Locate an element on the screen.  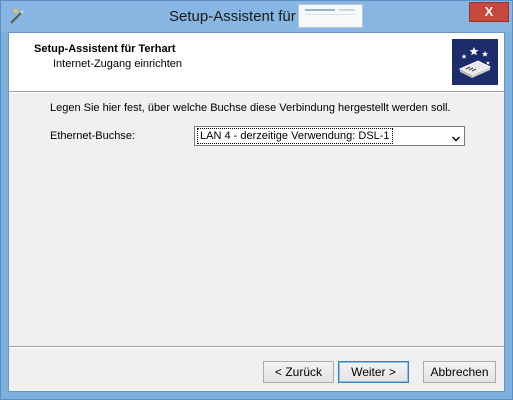
back-button: < Zurück is located at coordinates (298, 372).